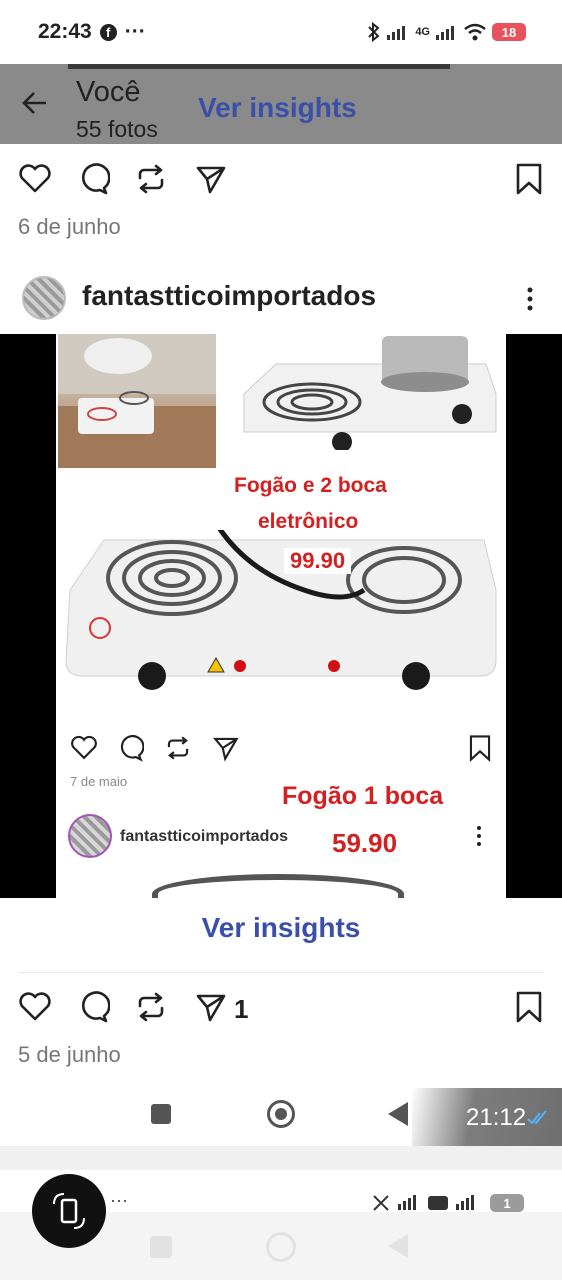 The height and width of the screenshot is (1280, 562). I want to click on bluetooth-icon, so click(374, 32).